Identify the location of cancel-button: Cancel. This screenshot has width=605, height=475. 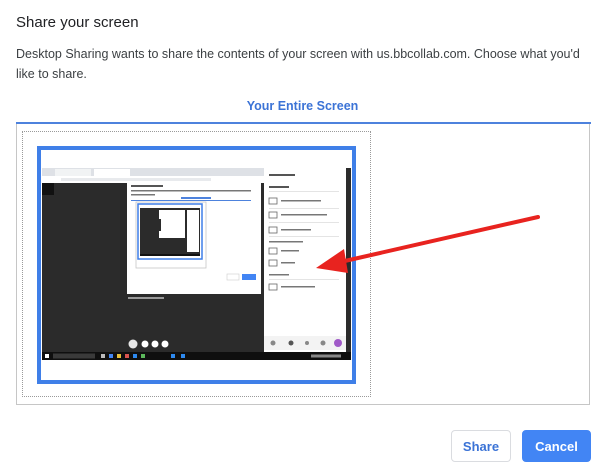
(556, 446).